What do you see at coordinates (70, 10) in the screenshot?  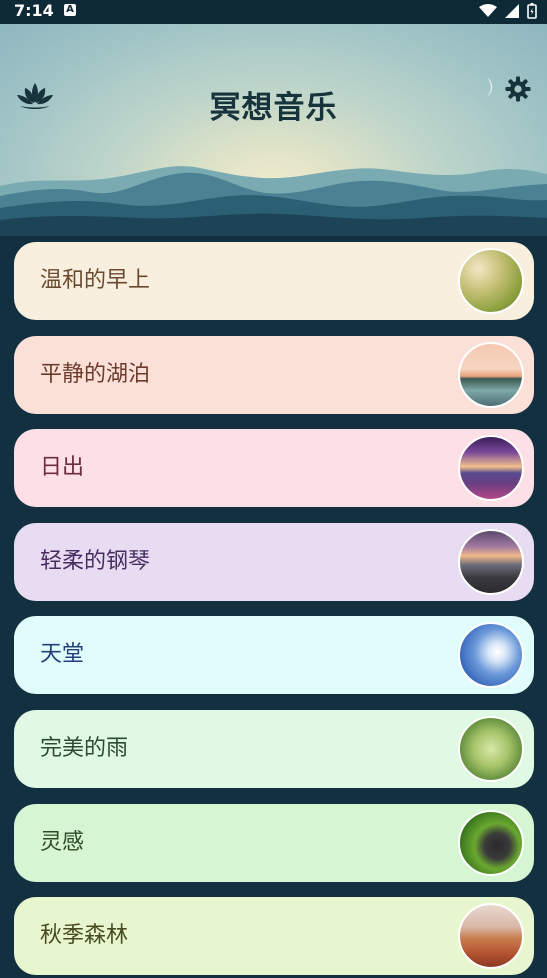 I see `notification-icon: A` at bounding box center [70, 10].